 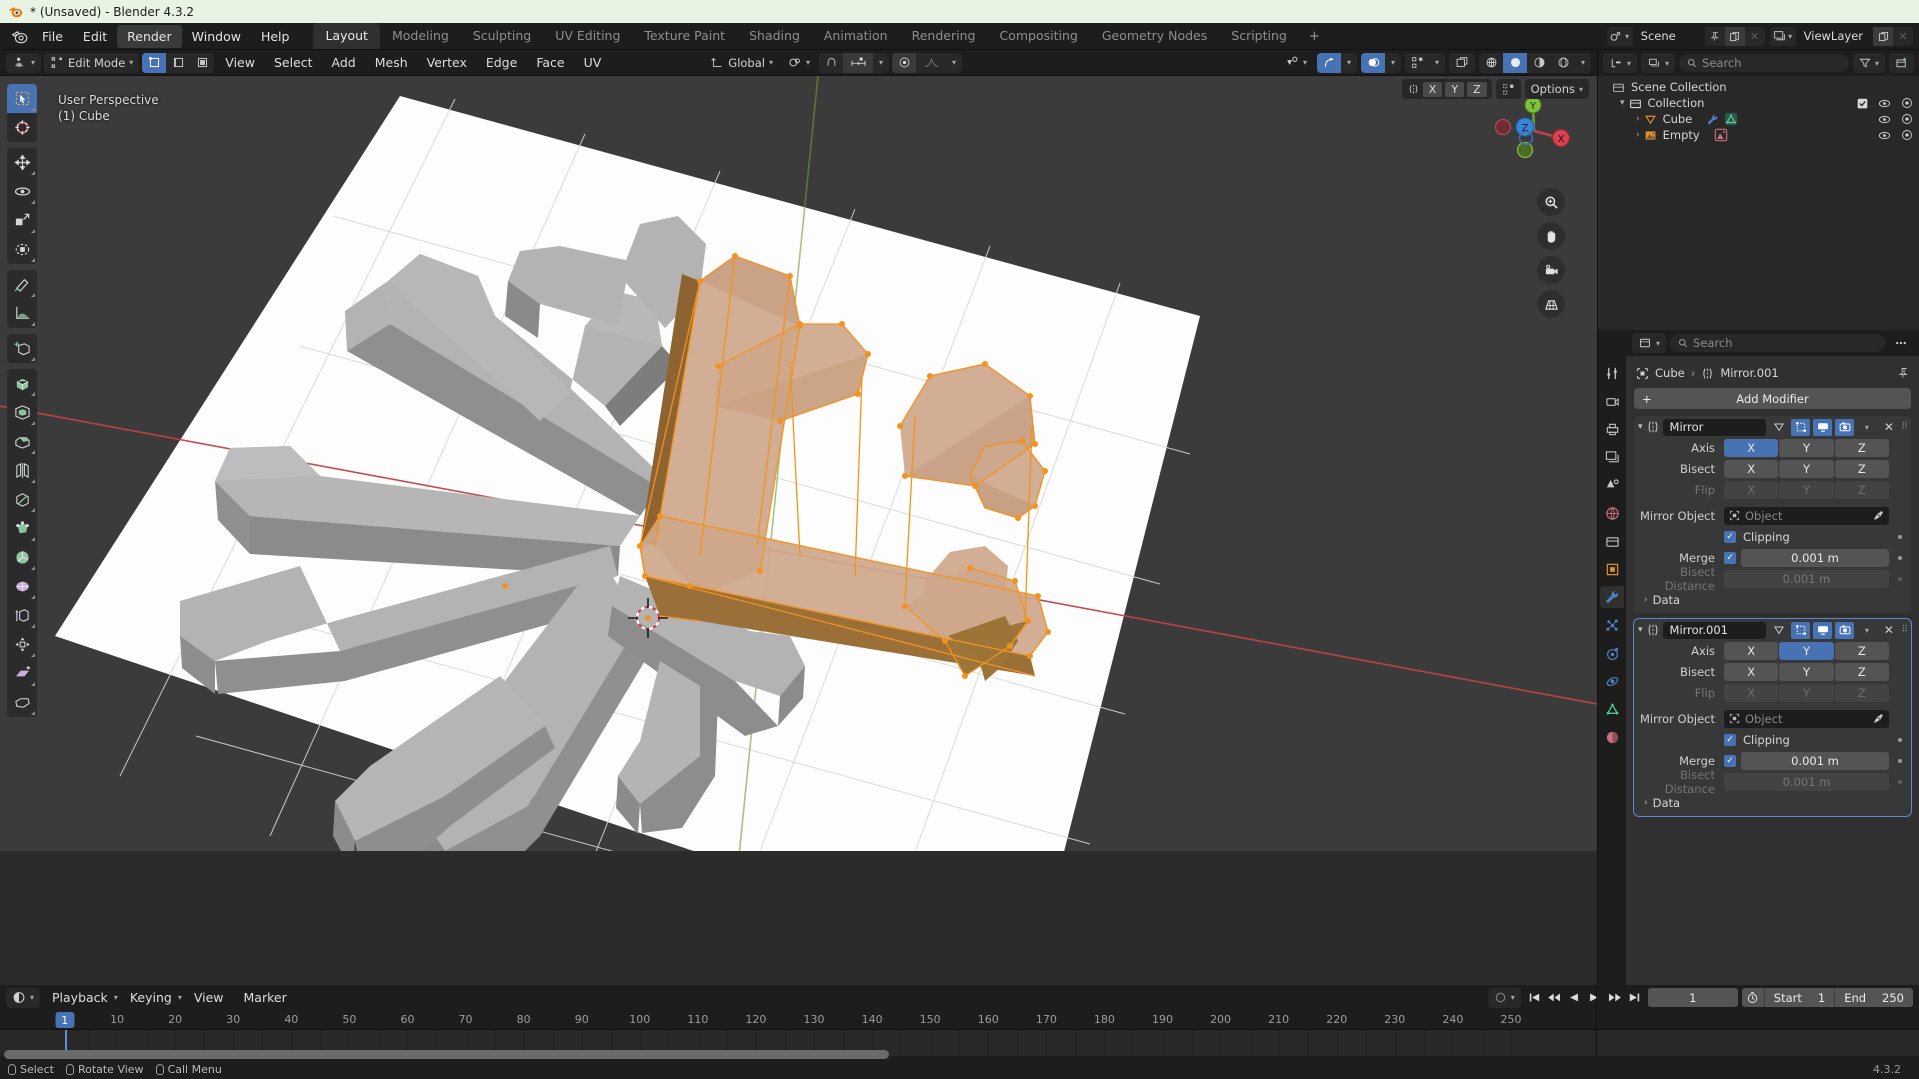 What do you see at coordinates (1539, 63) in the screenshot?
I see `material-preview-icon` at bounding box center [1539, 63].